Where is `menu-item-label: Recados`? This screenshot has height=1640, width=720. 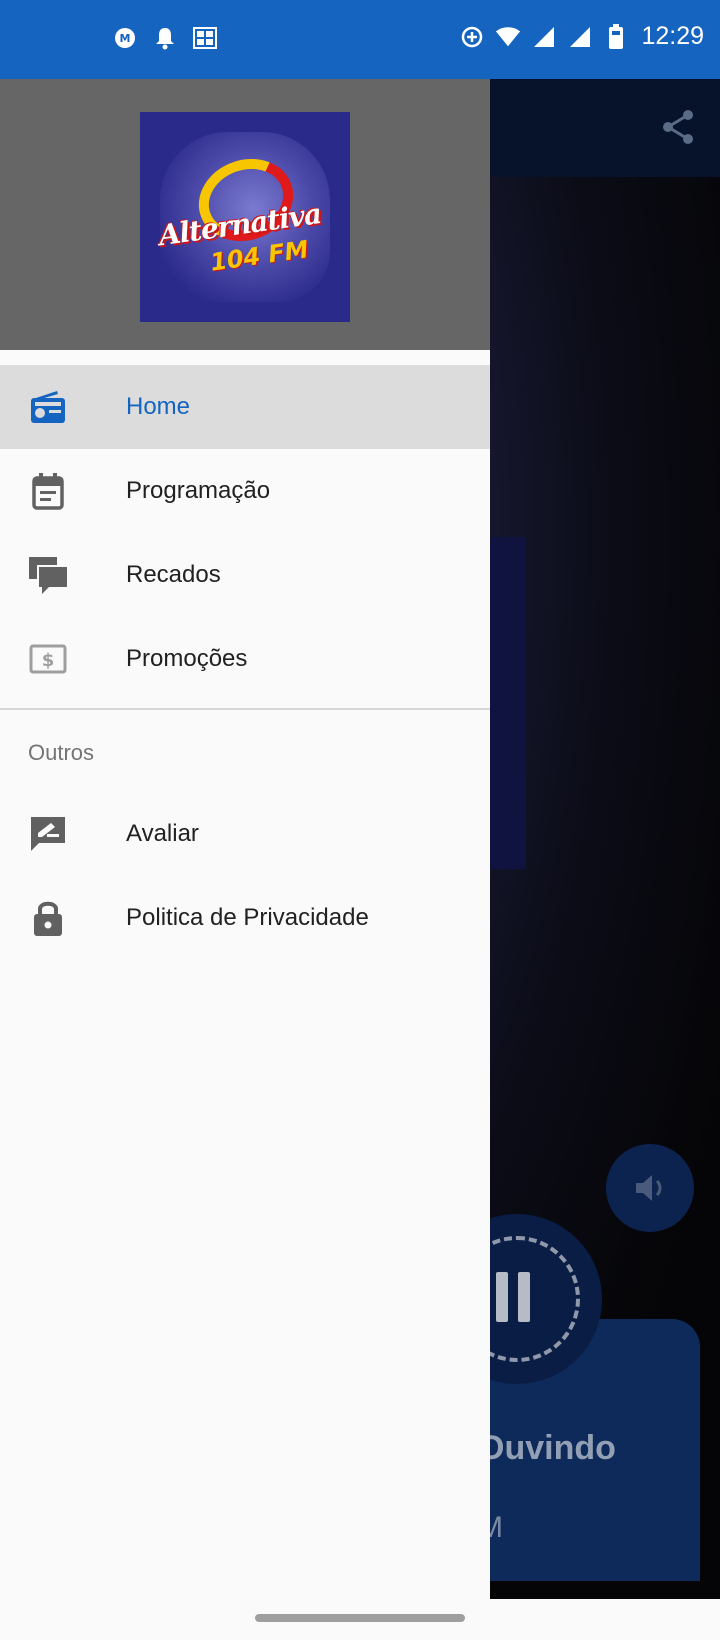
menu-item-label: Recados is located at coordinates (173, 574).